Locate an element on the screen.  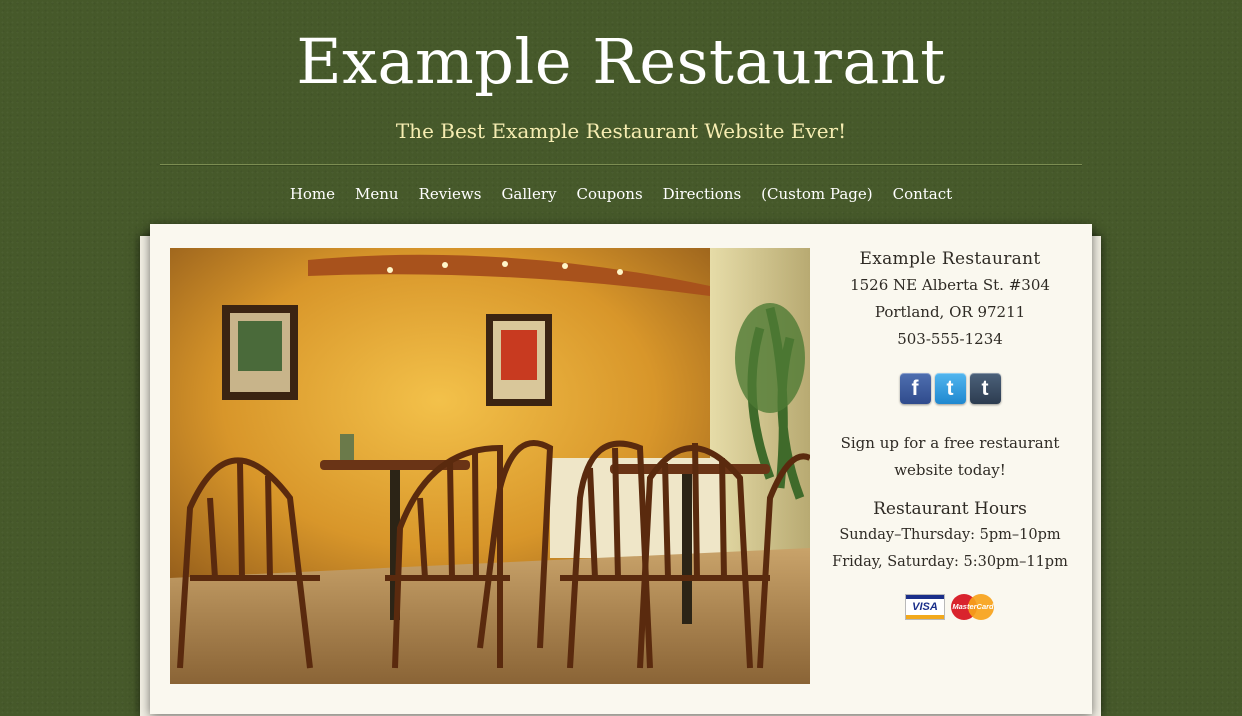
twitter-icon: t is located at coordinates (950, 388).